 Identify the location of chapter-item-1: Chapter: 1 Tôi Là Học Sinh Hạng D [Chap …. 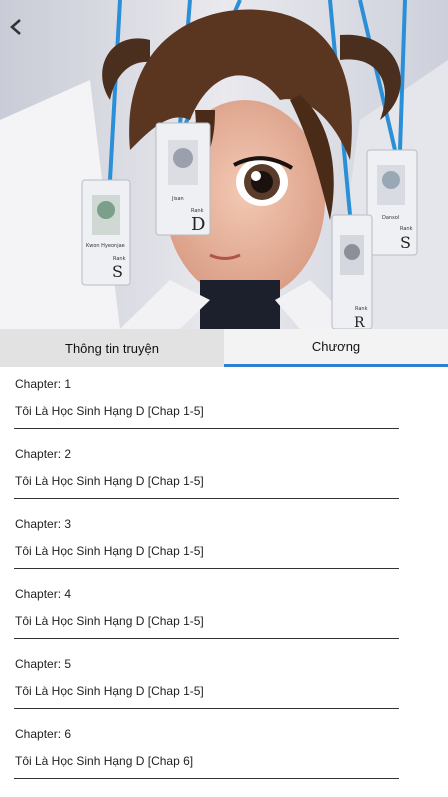
(224, 402).